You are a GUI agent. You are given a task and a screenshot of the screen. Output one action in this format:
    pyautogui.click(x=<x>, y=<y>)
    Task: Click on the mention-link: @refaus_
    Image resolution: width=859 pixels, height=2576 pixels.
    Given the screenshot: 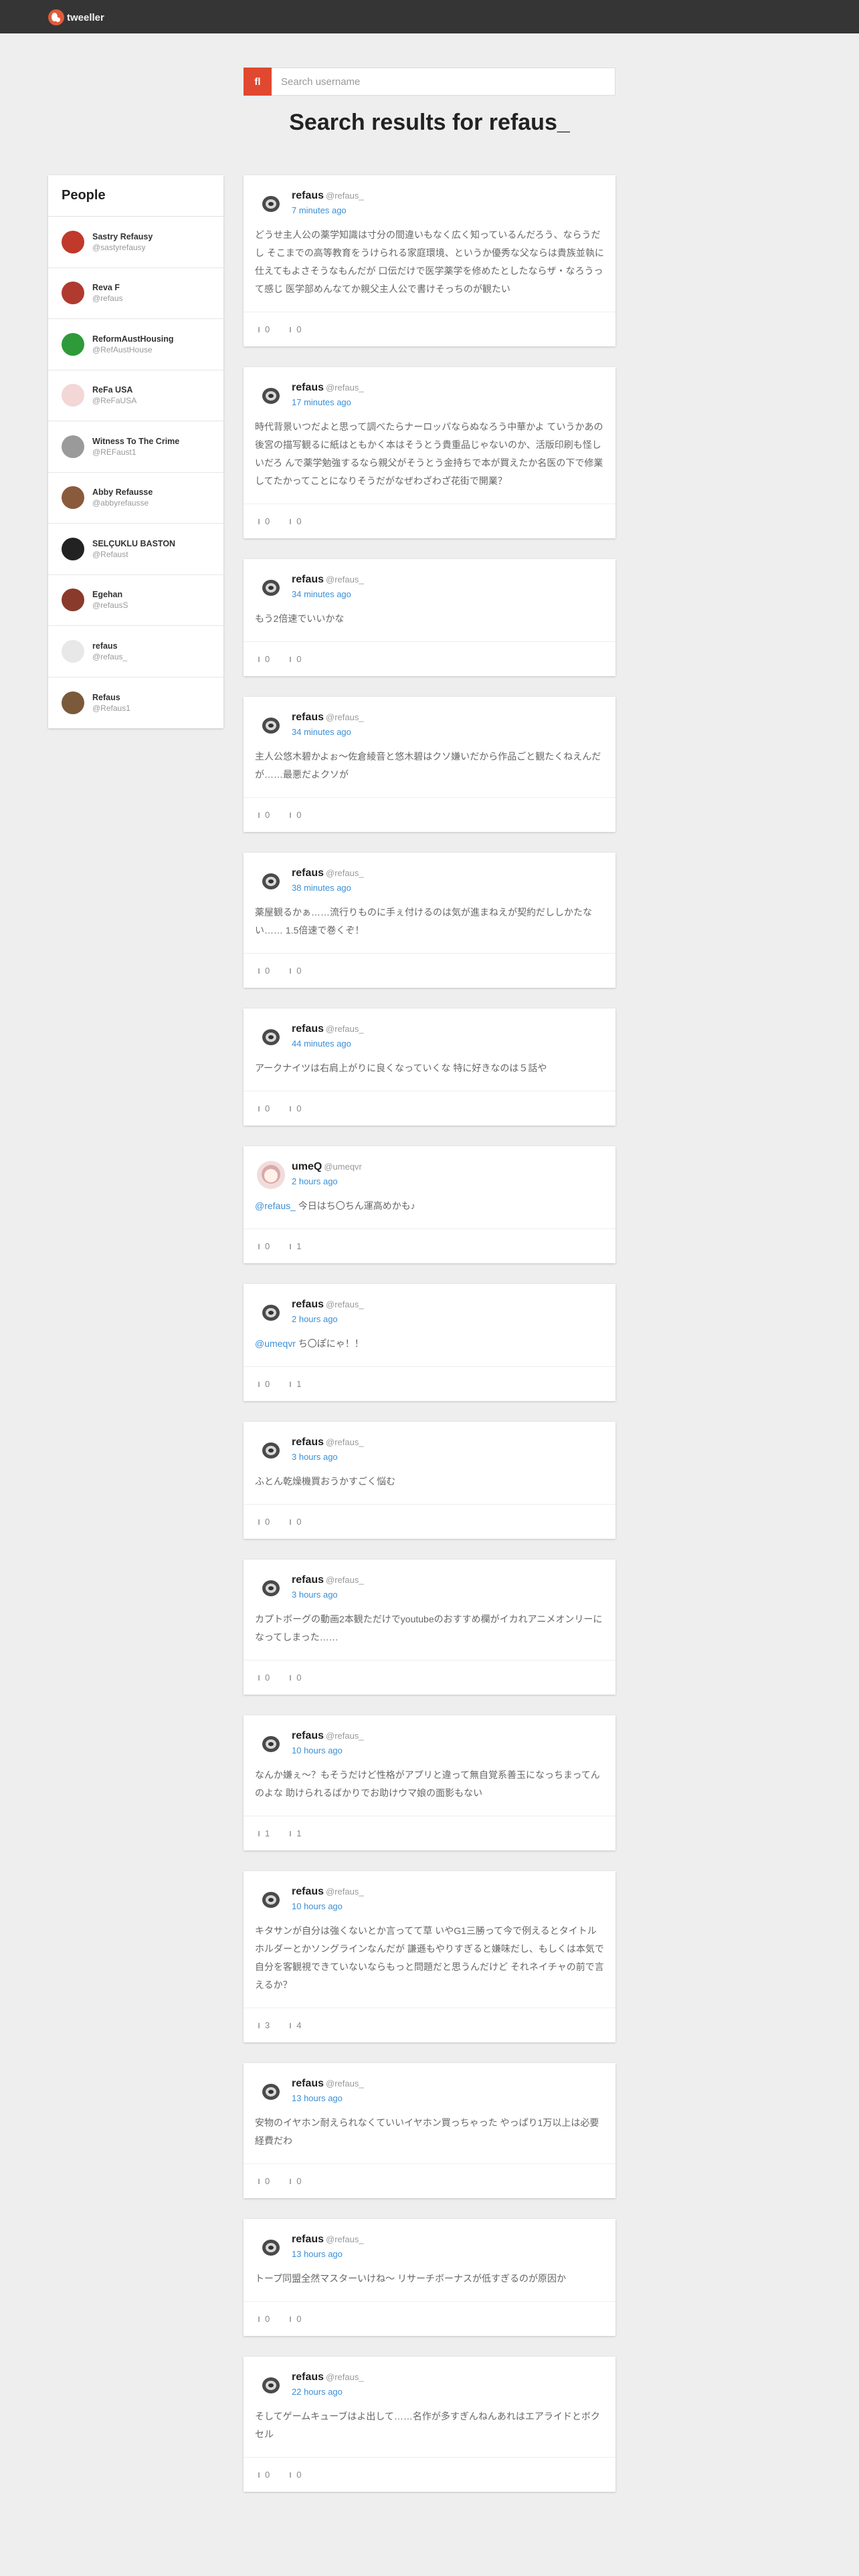 What is the action you would take?
    pyautogui.click(x=275, y=1205)
    